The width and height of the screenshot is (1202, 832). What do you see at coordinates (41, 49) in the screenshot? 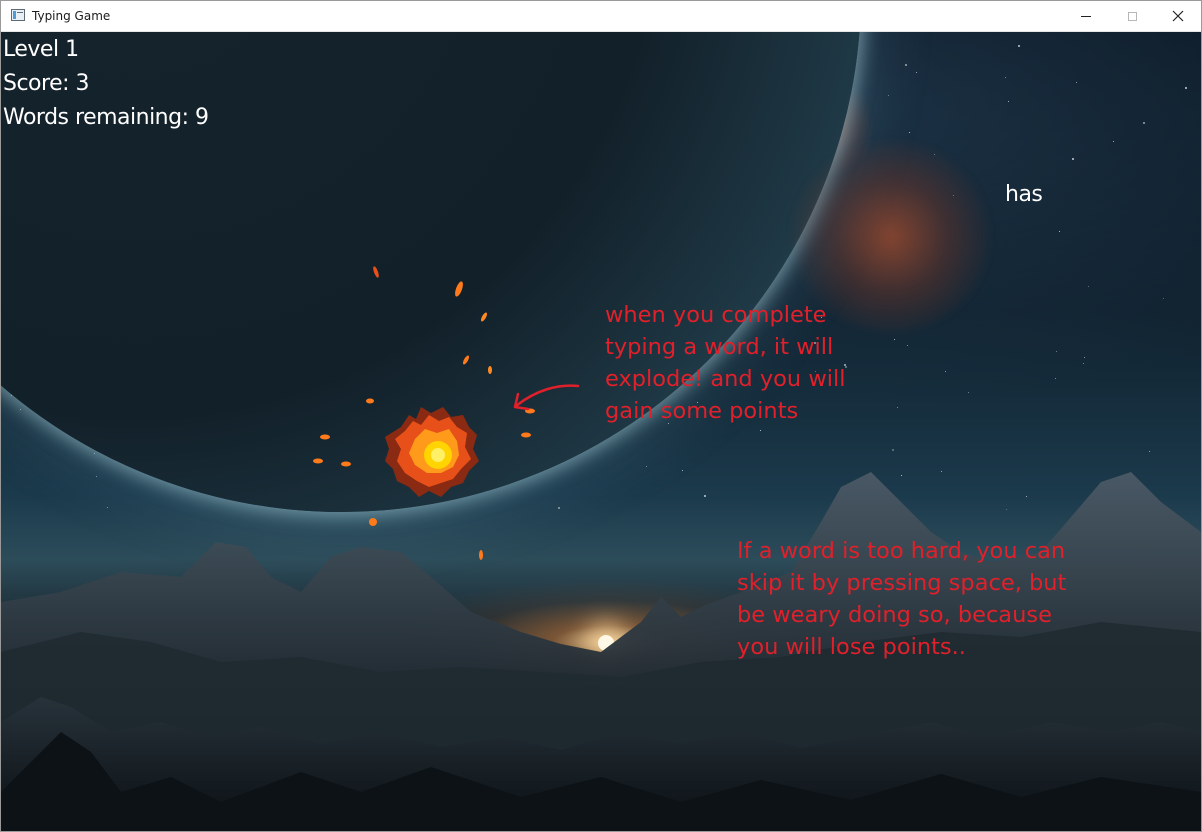
I see `level-label: Level 1` at bounding box center [41, 49].